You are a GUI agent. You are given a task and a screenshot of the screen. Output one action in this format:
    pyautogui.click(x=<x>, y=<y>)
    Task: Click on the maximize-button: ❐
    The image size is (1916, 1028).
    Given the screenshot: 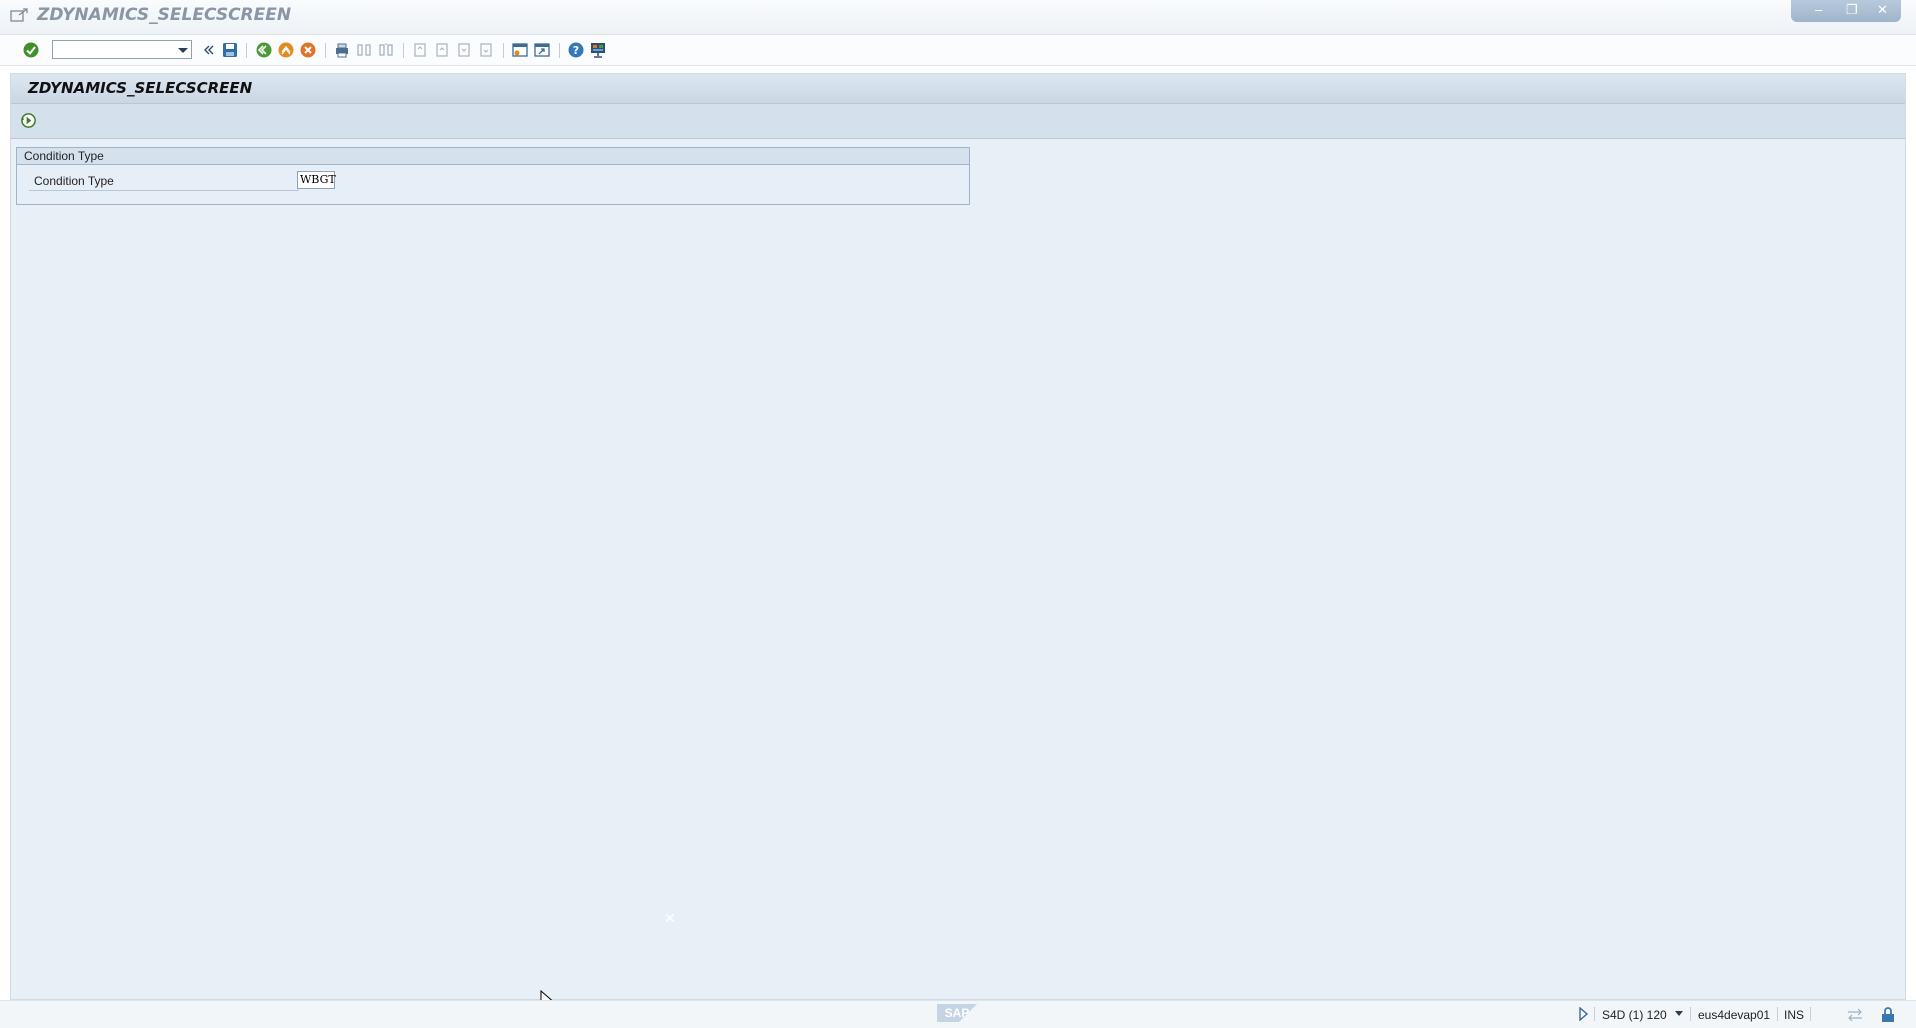 What is the action you would take?
    pyautogui.click(x=1852, y=10)
    